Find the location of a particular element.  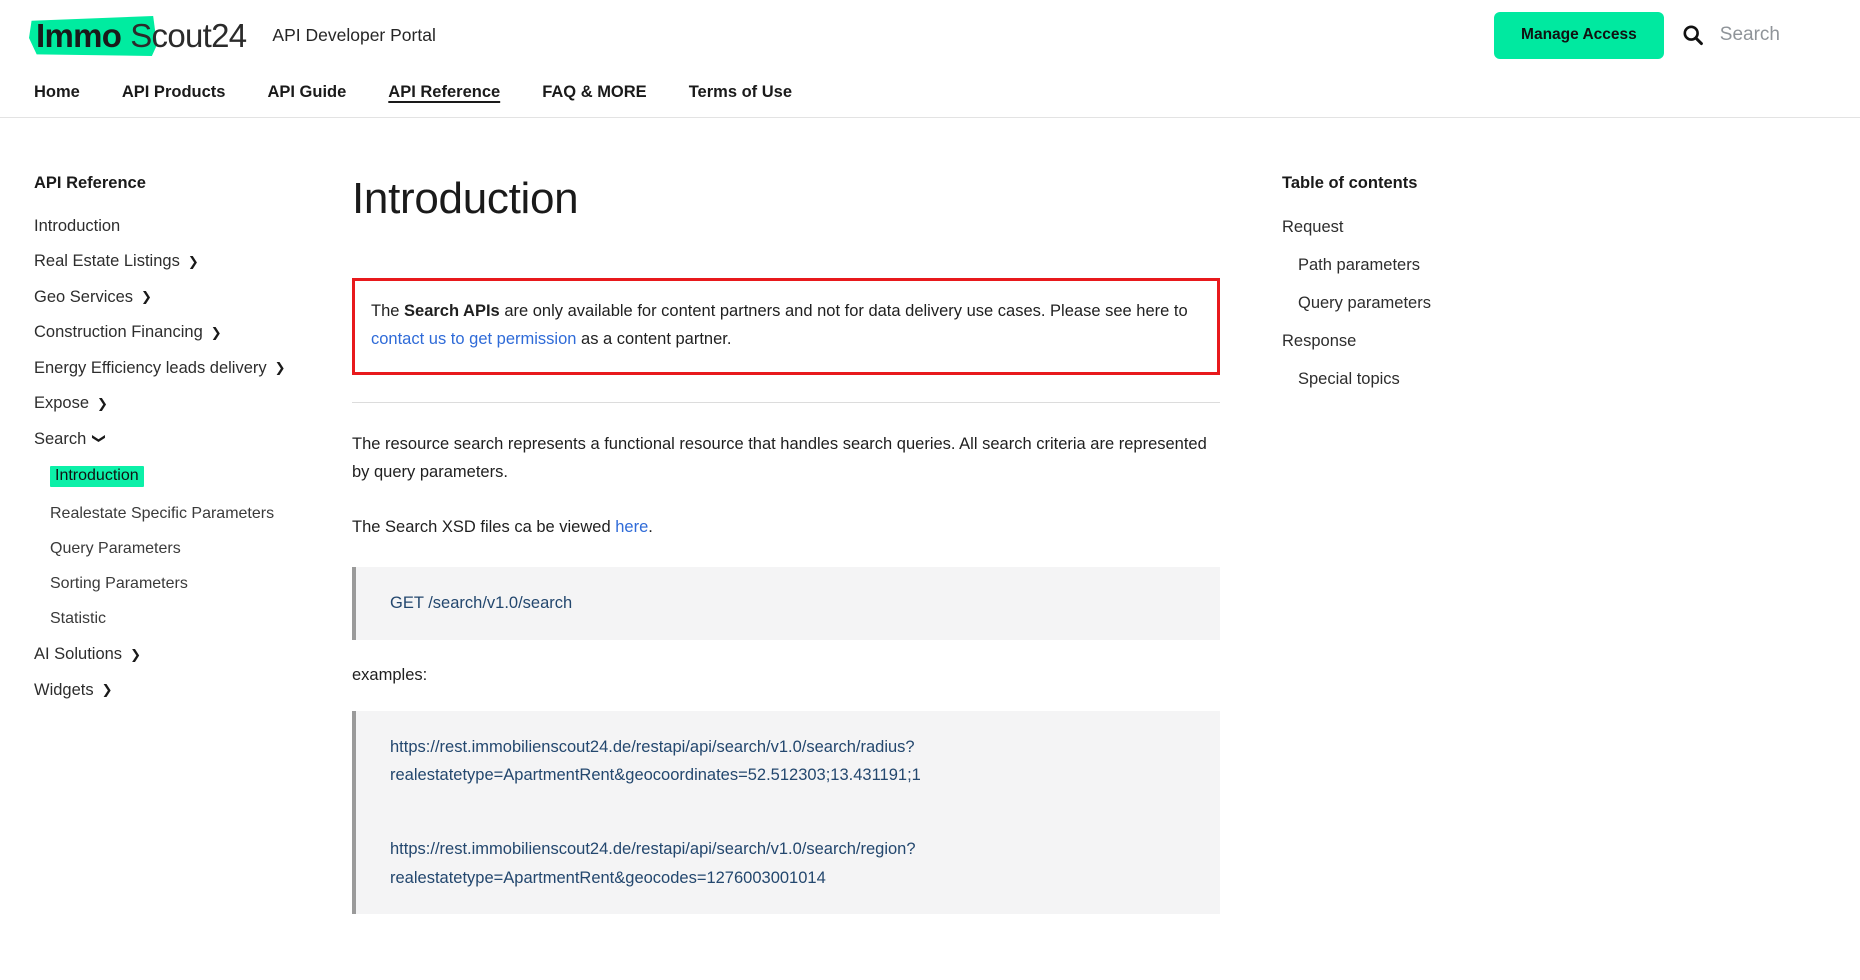

nav-item-home: Home is located at coordinates (57, 93).